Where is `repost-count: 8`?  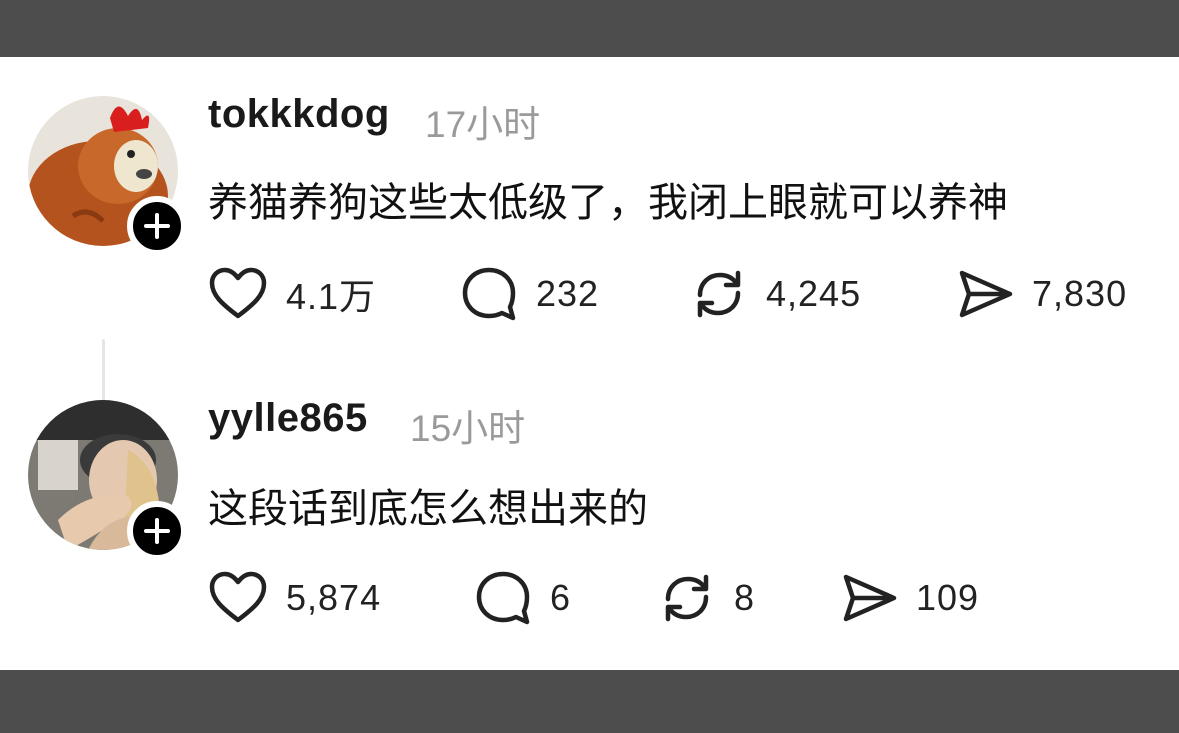
repost-count: 8 is located at coordinates (745, 597).